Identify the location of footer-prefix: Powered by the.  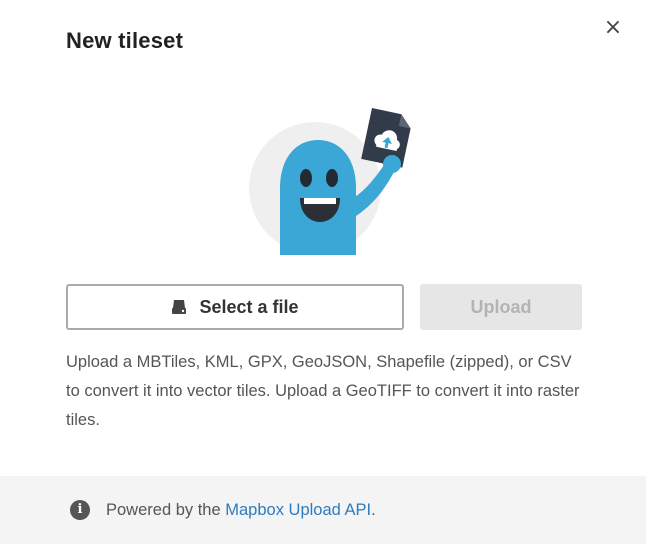
(166, 509).